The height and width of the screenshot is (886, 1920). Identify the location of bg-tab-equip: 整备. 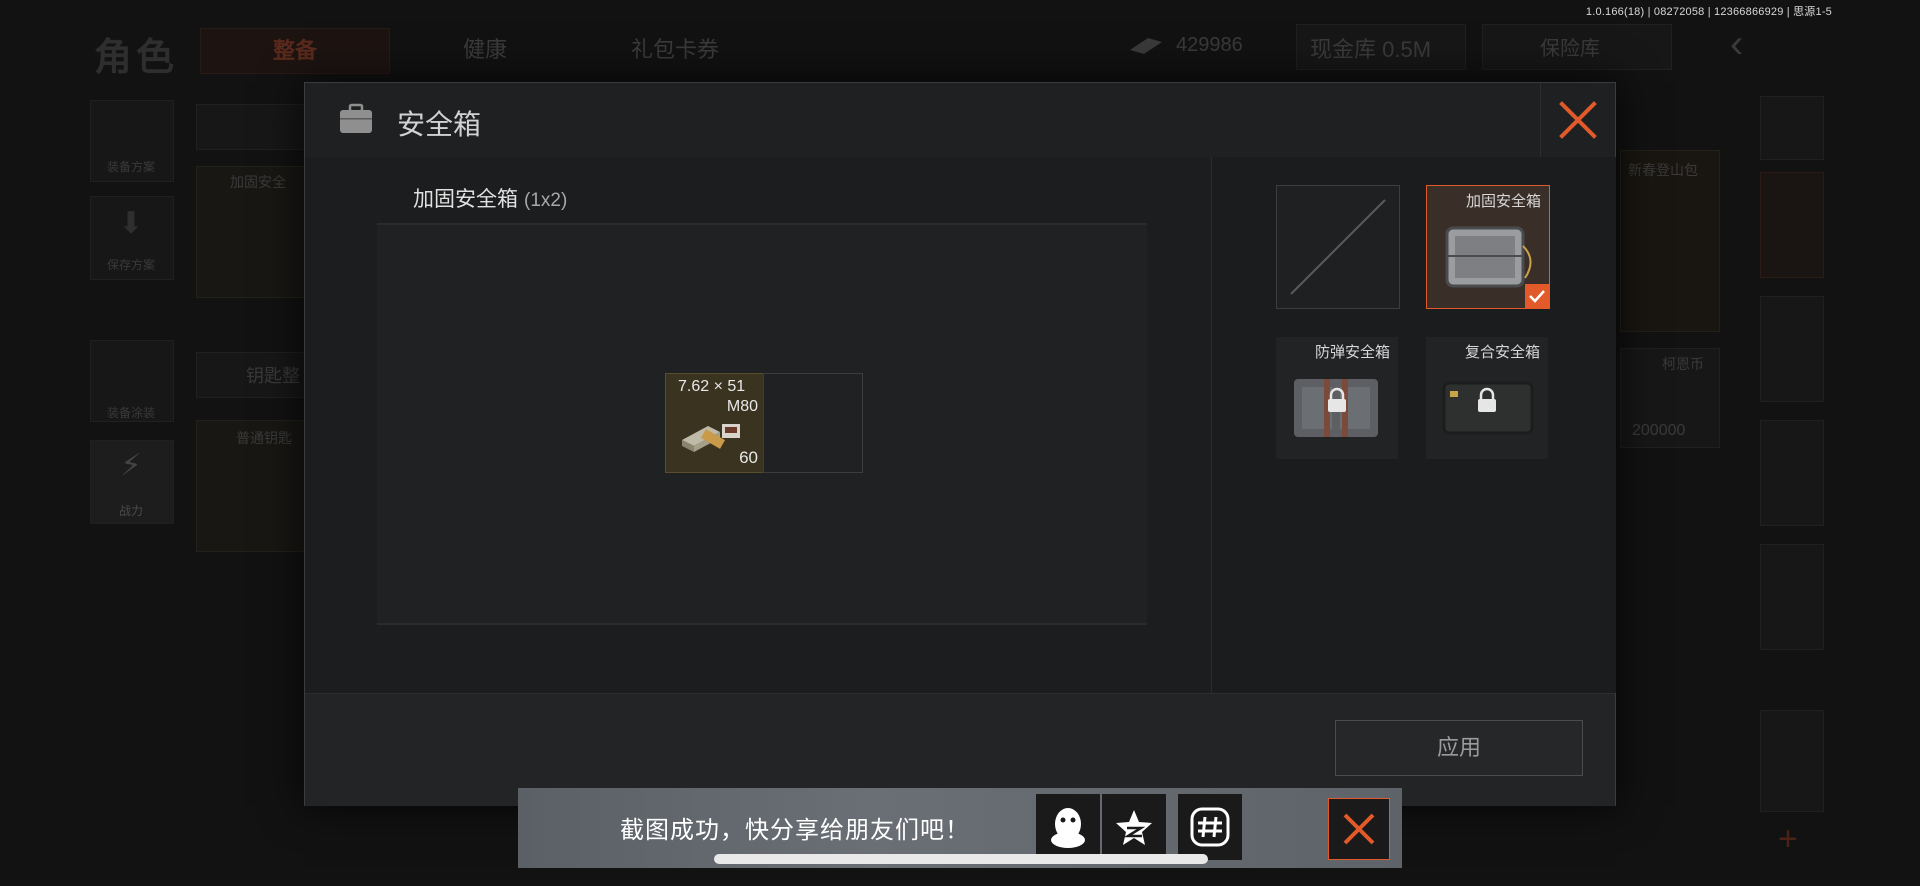
(295, 51).